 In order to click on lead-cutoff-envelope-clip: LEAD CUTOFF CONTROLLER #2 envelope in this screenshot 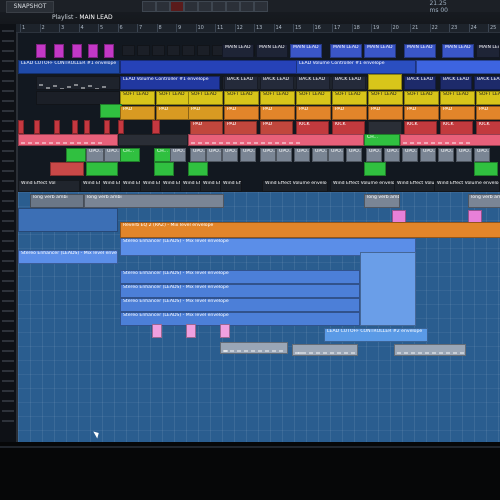, I will do `click(376, 335)`.